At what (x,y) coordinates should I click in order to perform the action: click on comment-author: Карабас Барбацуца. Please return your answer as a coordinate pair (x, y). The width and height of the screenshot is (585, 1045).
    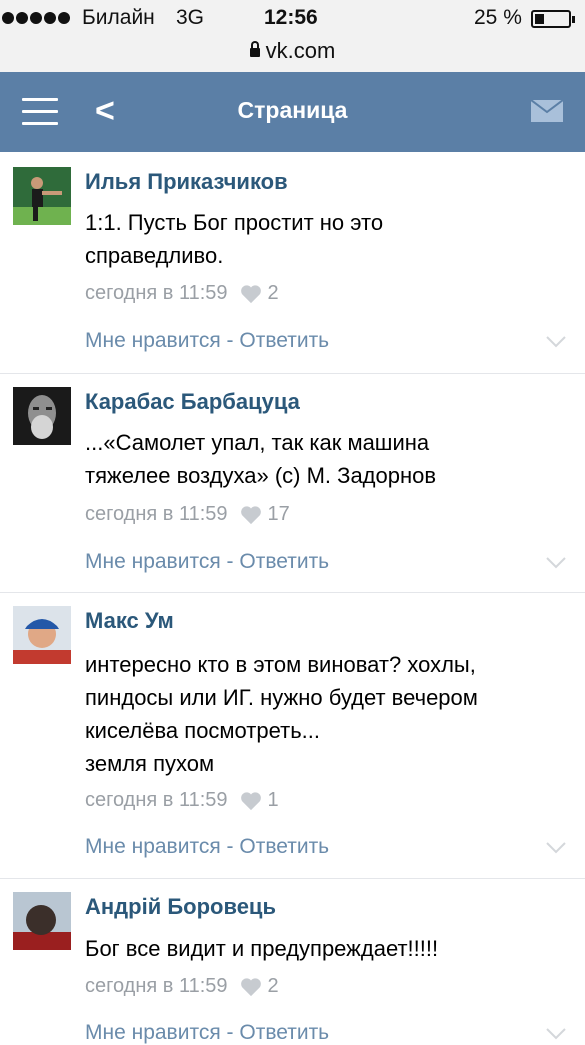
    Looking at the image, I should click on (192, 402).